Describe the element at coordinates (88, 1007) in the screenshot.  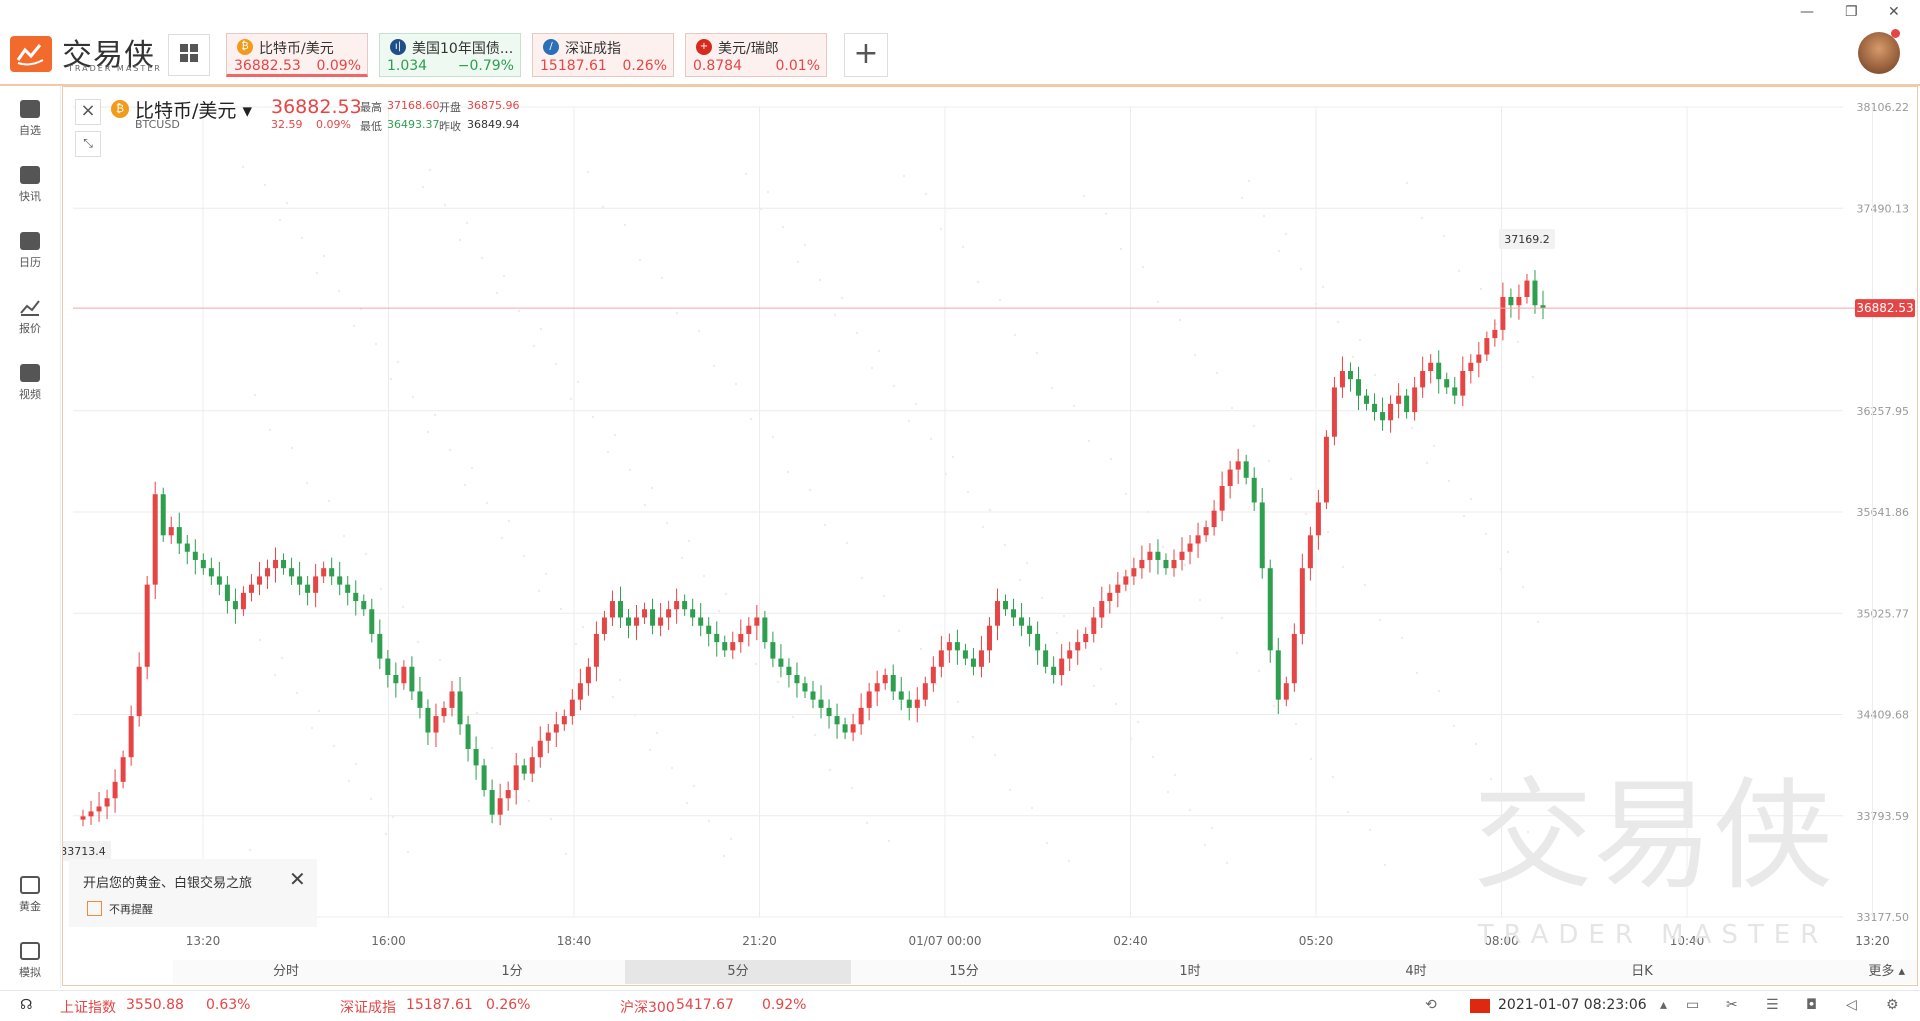
I see `ticker-name: 上证指数` at that location.